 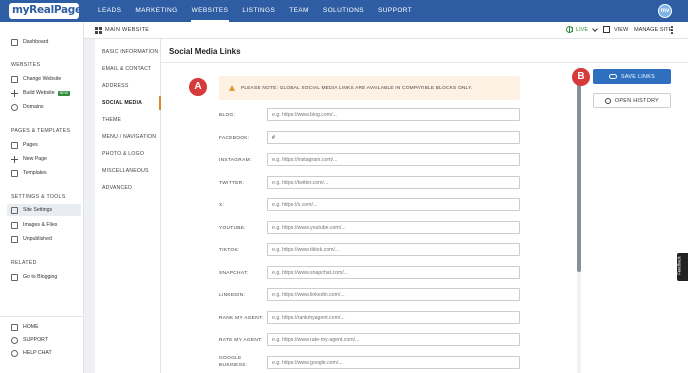 I want to click on template-icon, so click(x=14, y=173).